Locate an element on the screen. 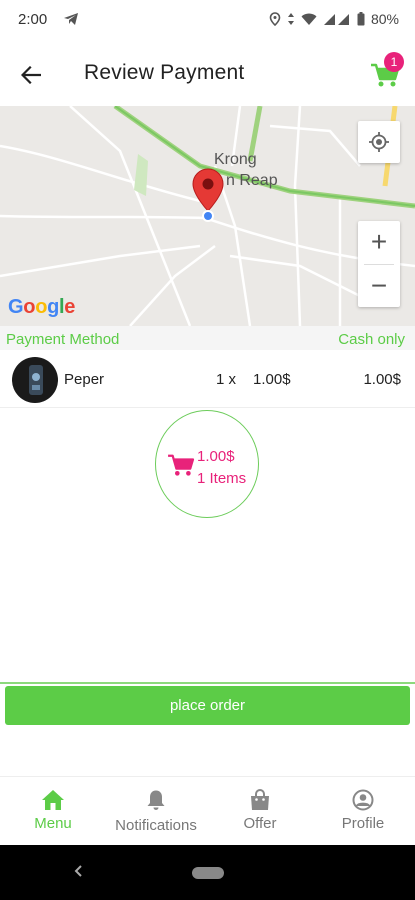  zoom-out-button: − is located at coordinates (379, 286).